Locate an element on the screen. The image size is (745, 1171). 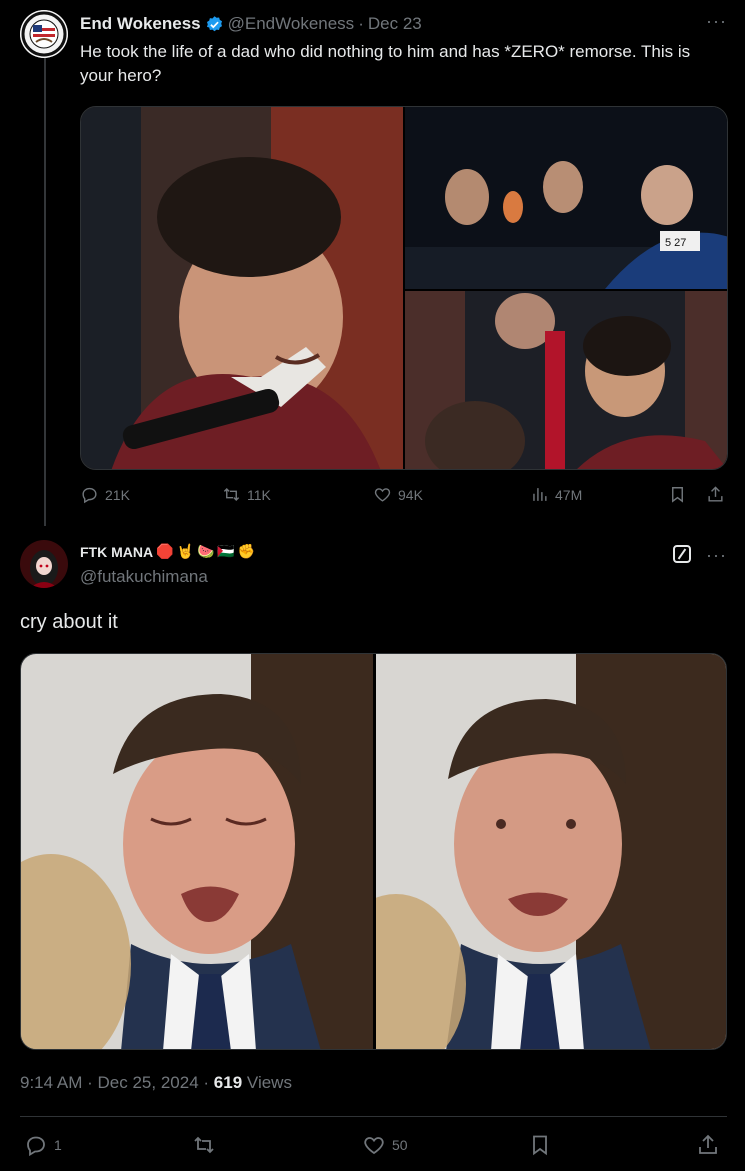
reply-button: 21K is located at coordinates (105, 494).